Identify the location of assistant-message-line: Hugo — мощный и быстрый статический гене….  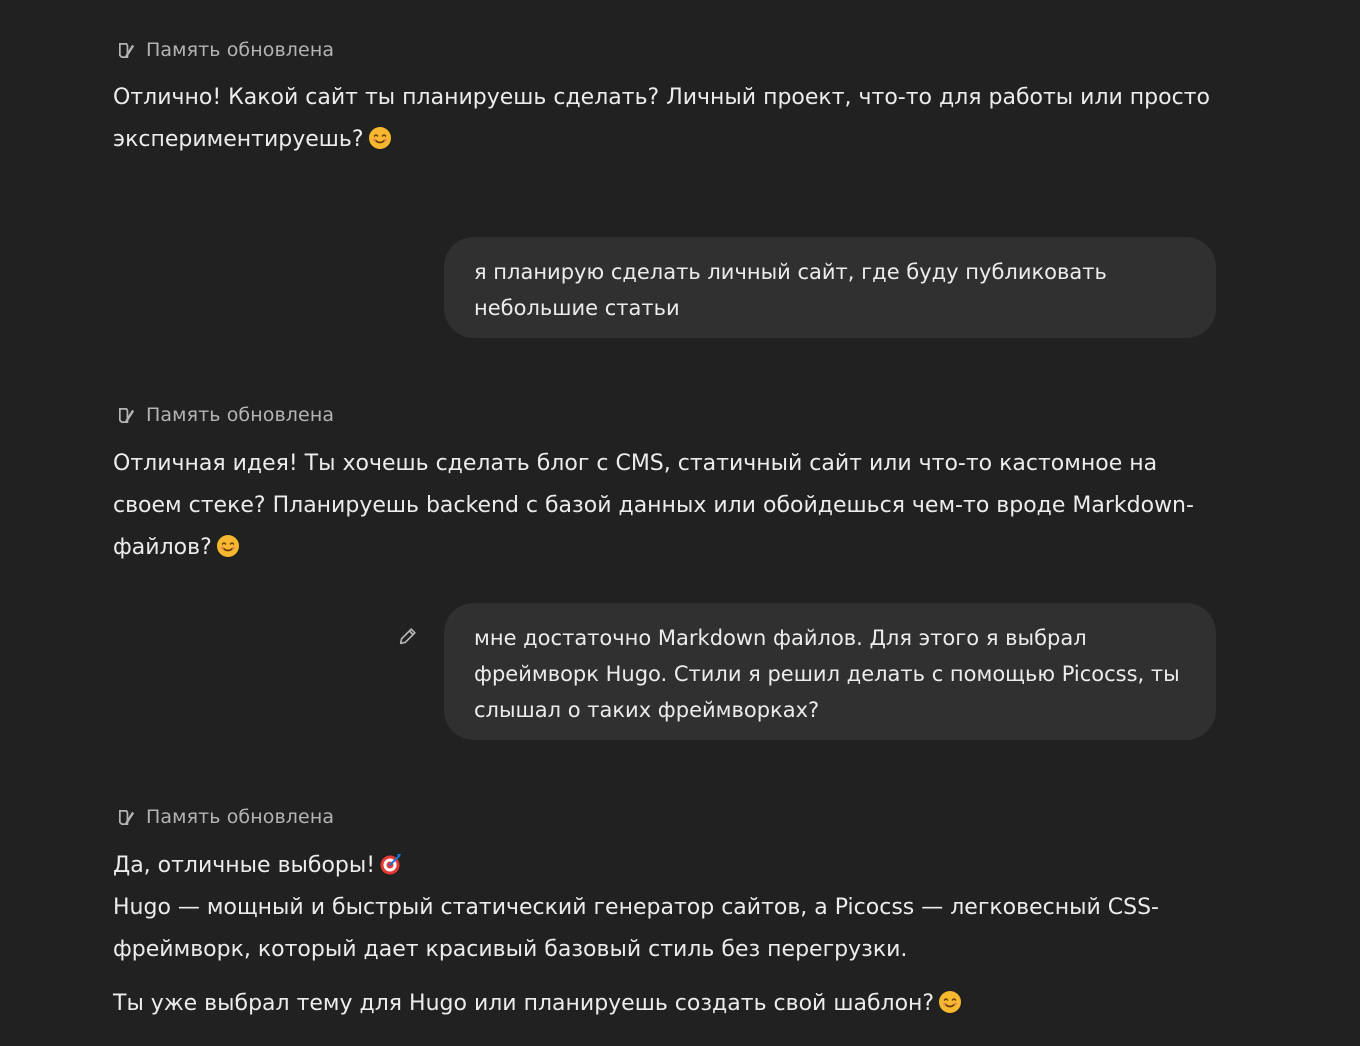
(636, 928).